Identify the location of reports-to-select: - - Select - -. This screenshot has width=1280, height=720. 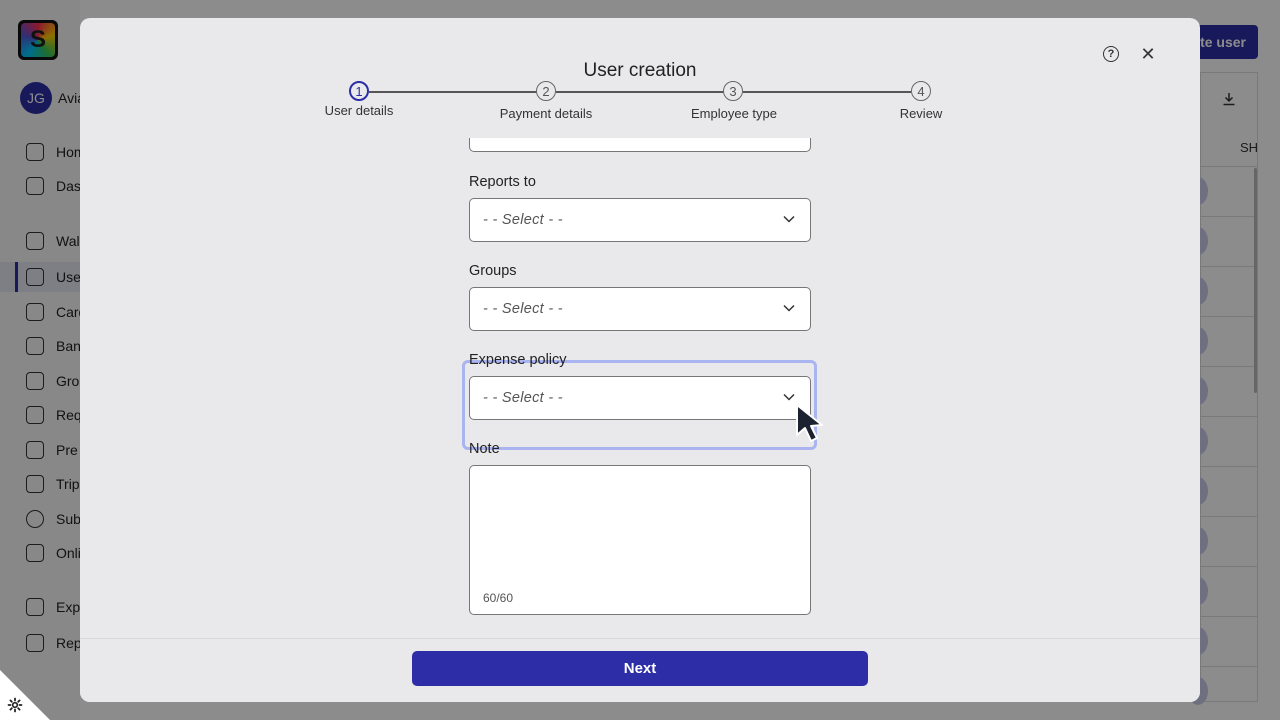
(640, 220).